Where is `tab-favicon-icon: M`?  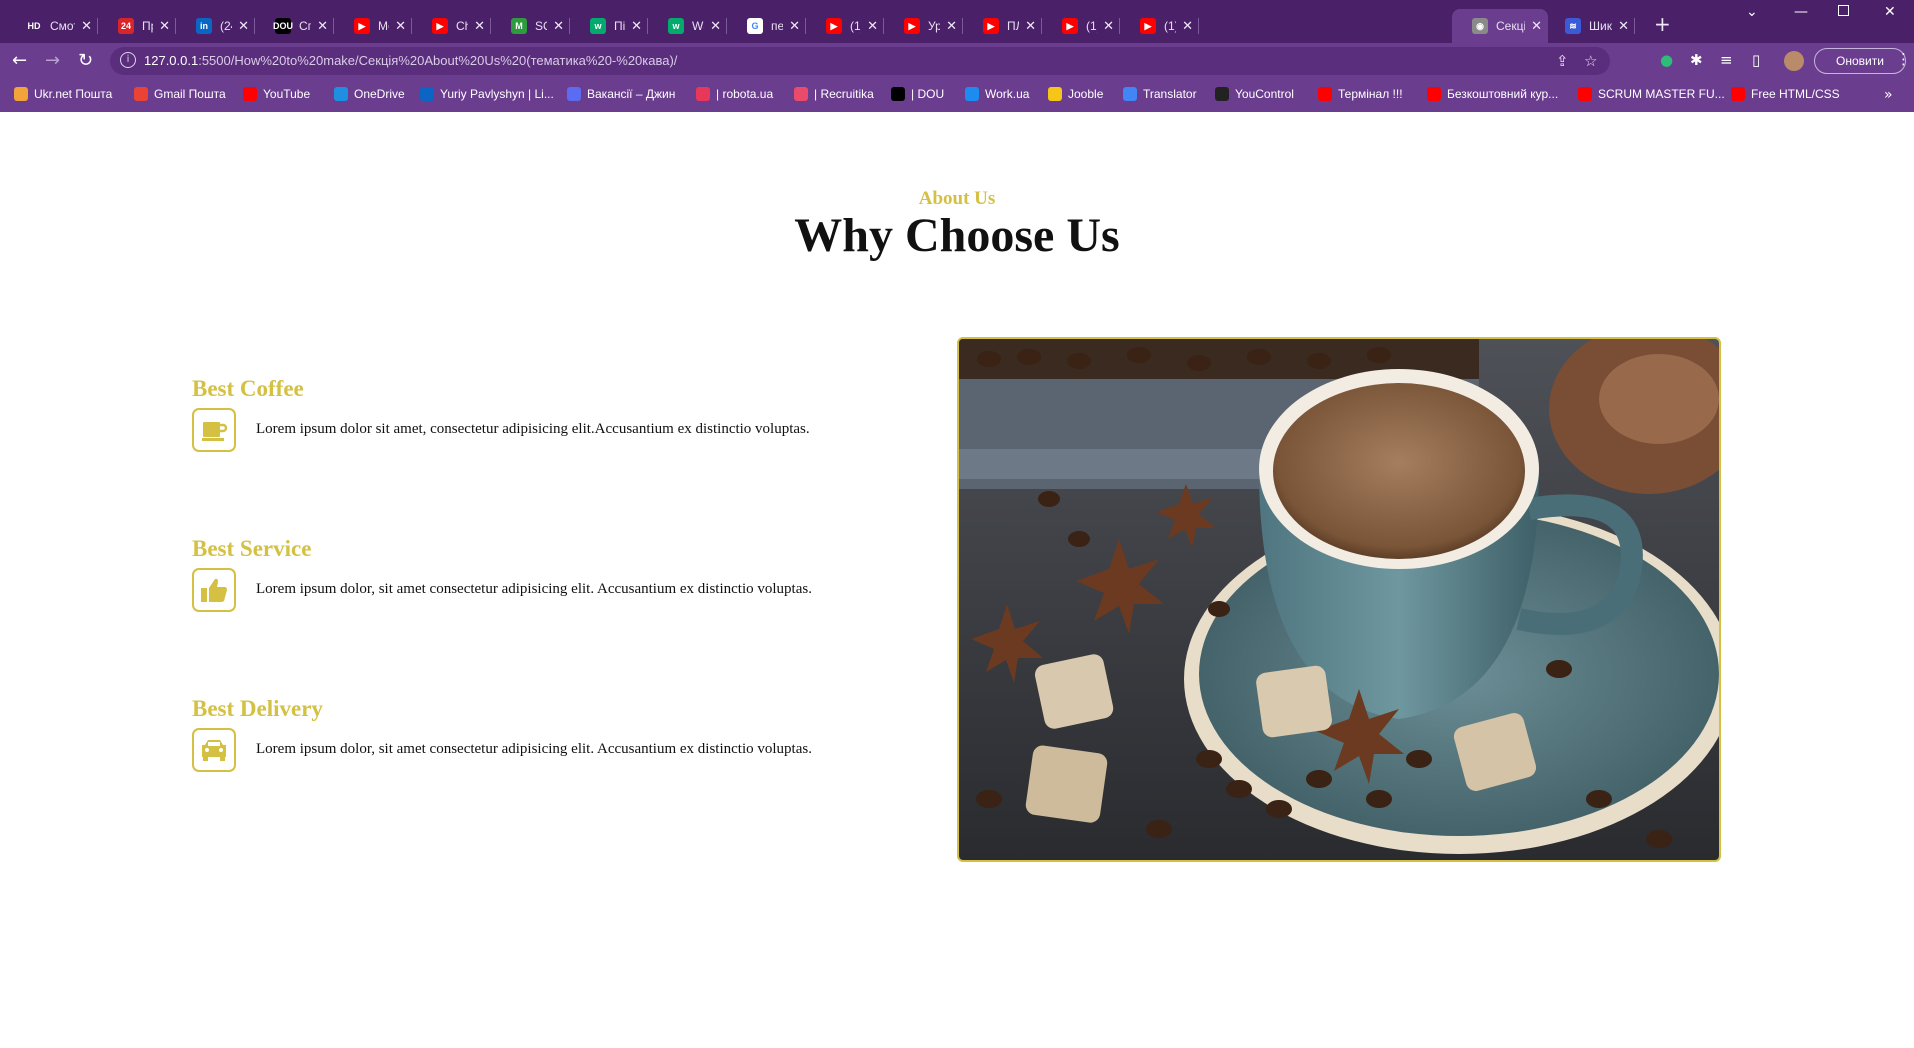
tab-favicon-icon: M is located at coordinates (519, 26).